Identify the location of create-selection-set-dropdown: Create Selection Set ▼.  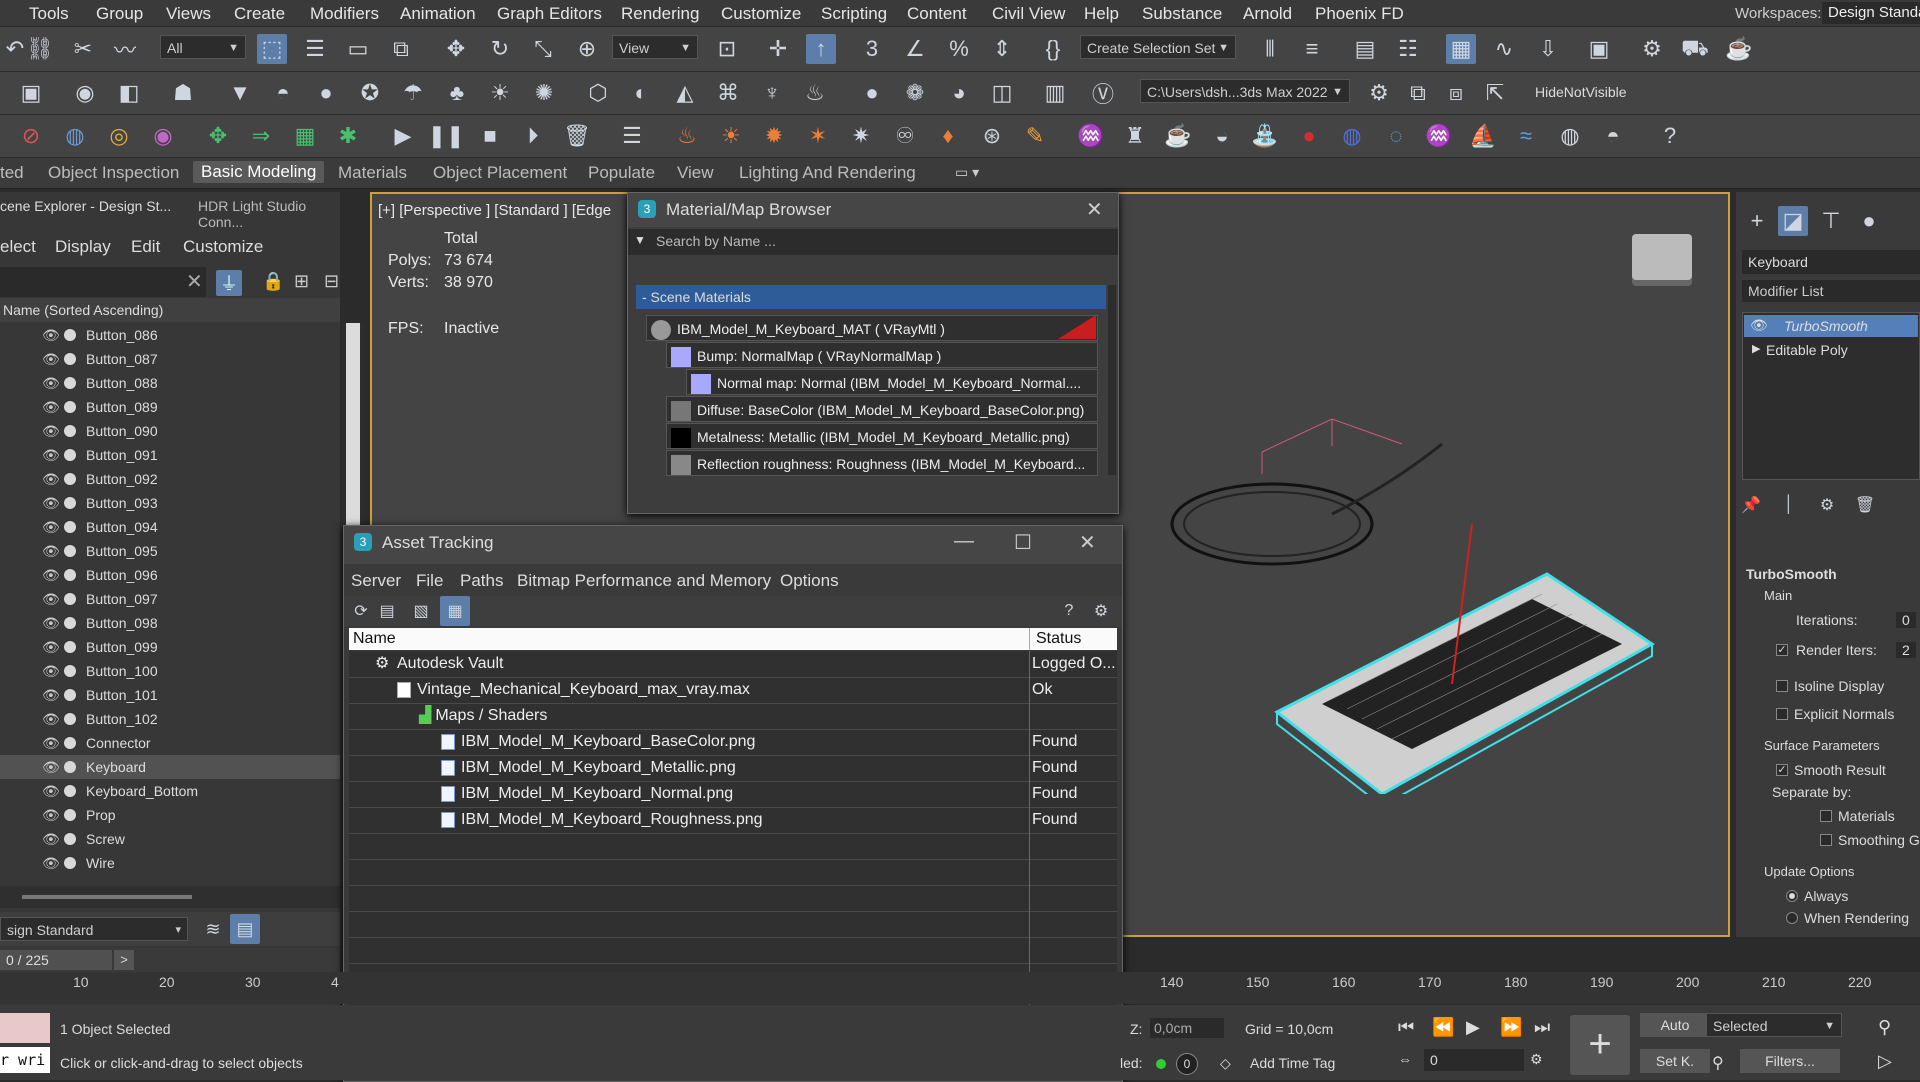
(1158, 47).